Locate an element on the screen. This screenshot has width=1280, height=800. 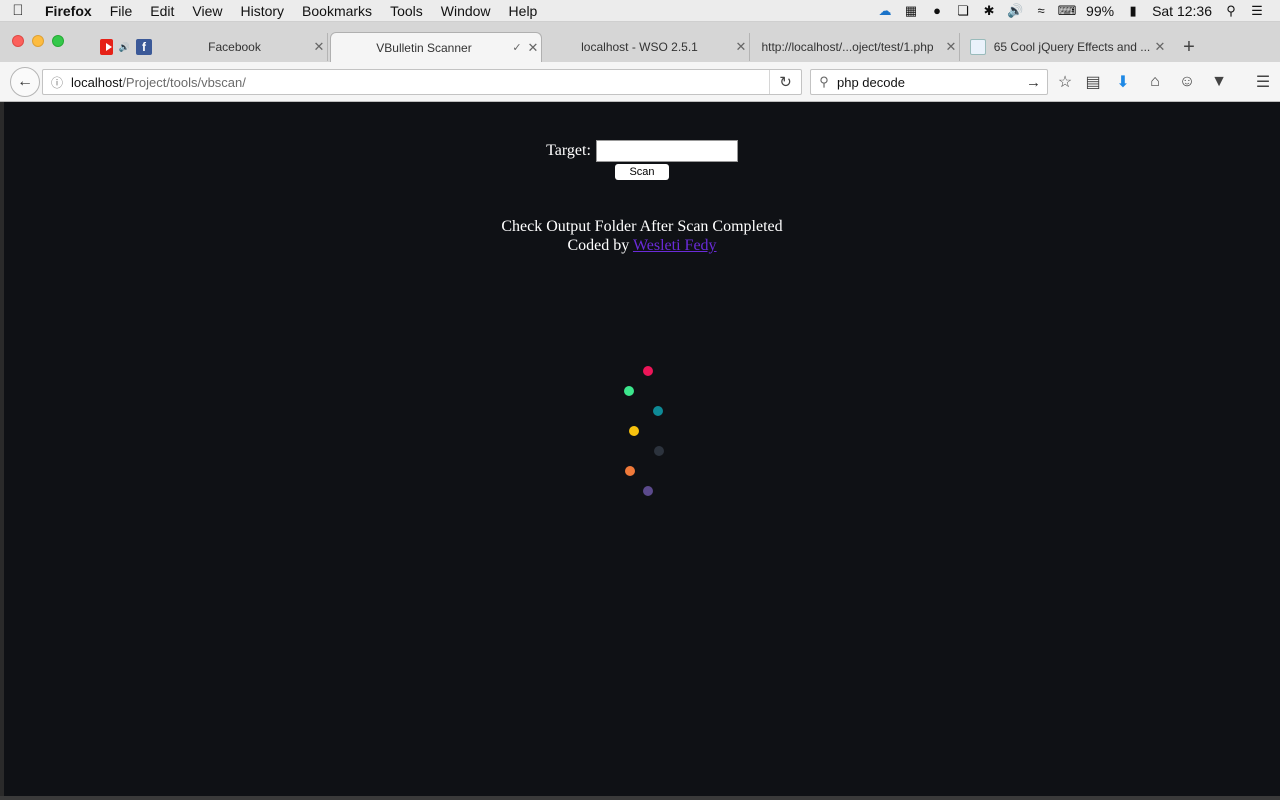
hello-chat-icon: ☺ is located at coordinates (1187, 82).